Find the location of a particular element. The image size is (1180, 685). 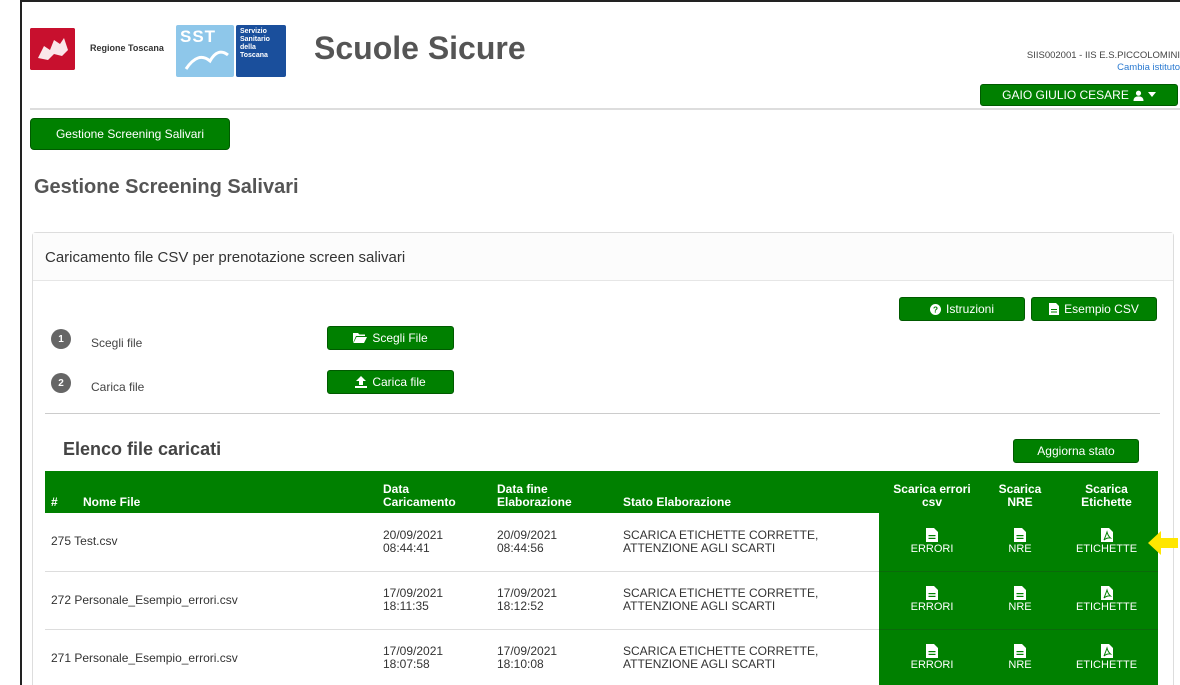

page-title: Gestione Screening Salivari is located at coordinates (166, 187).